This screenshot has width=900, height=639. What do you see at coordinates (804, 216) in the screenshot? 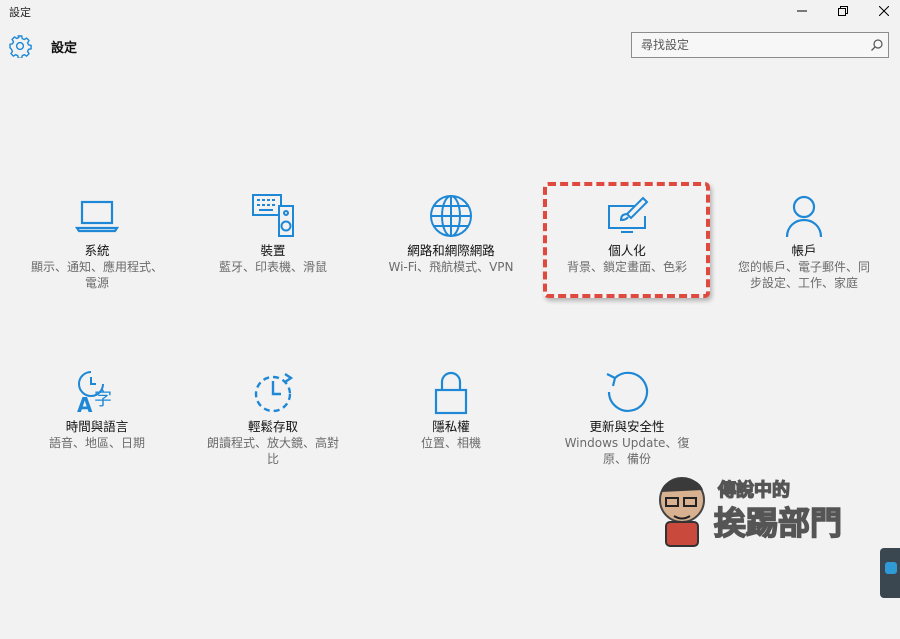
I see `person-icon` at bounding box center [804, 216].